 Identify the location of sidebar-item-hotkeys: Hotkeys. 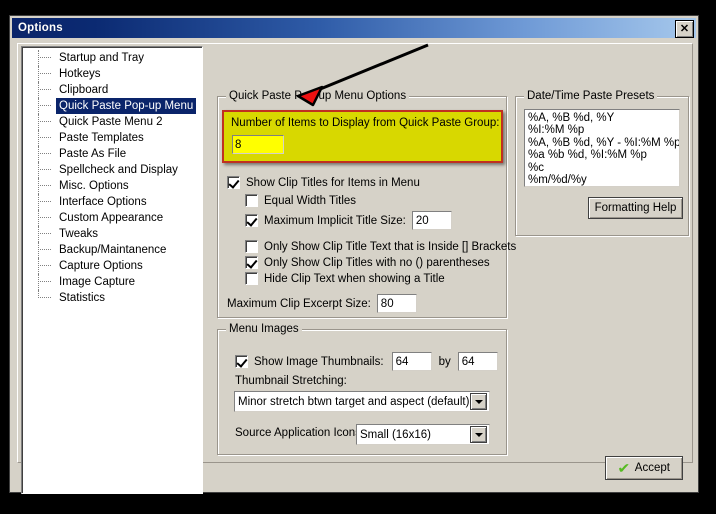
(112, 74).